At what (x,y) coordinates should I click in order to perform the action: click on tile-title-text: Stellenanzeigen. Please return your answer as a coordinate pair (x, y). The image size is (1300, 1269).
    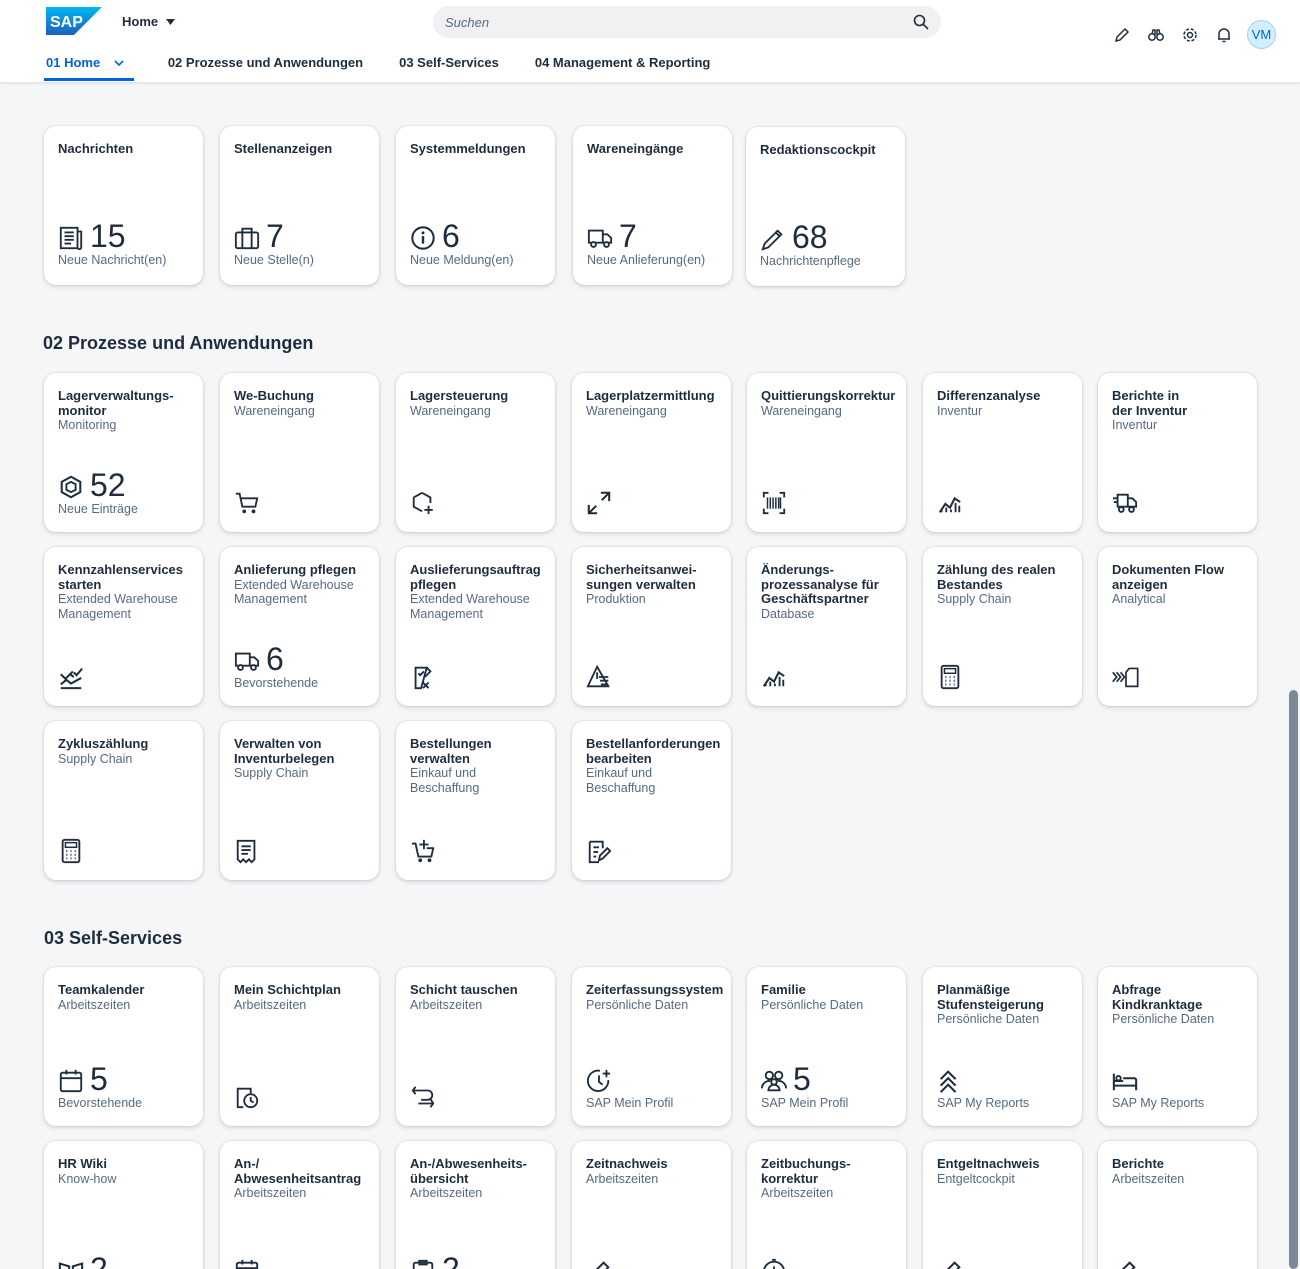
    Looking at the image, I should click on (283, 148).